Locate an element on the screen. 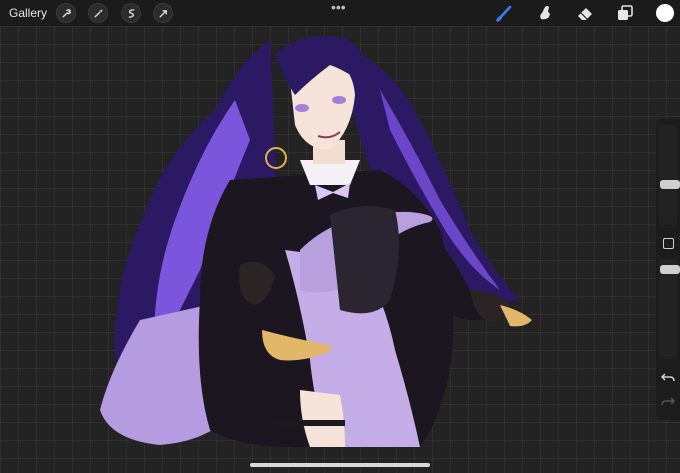  layers-button is located at coordinates (625, 13).